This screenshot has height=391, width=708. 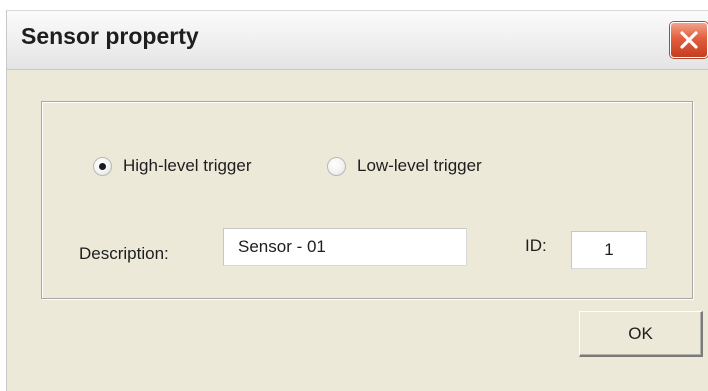 What do you see at coordinates (187, 165) in the screenshot?
I see `radio-label-high: High-level trigger` at bounding box center [187, 165].